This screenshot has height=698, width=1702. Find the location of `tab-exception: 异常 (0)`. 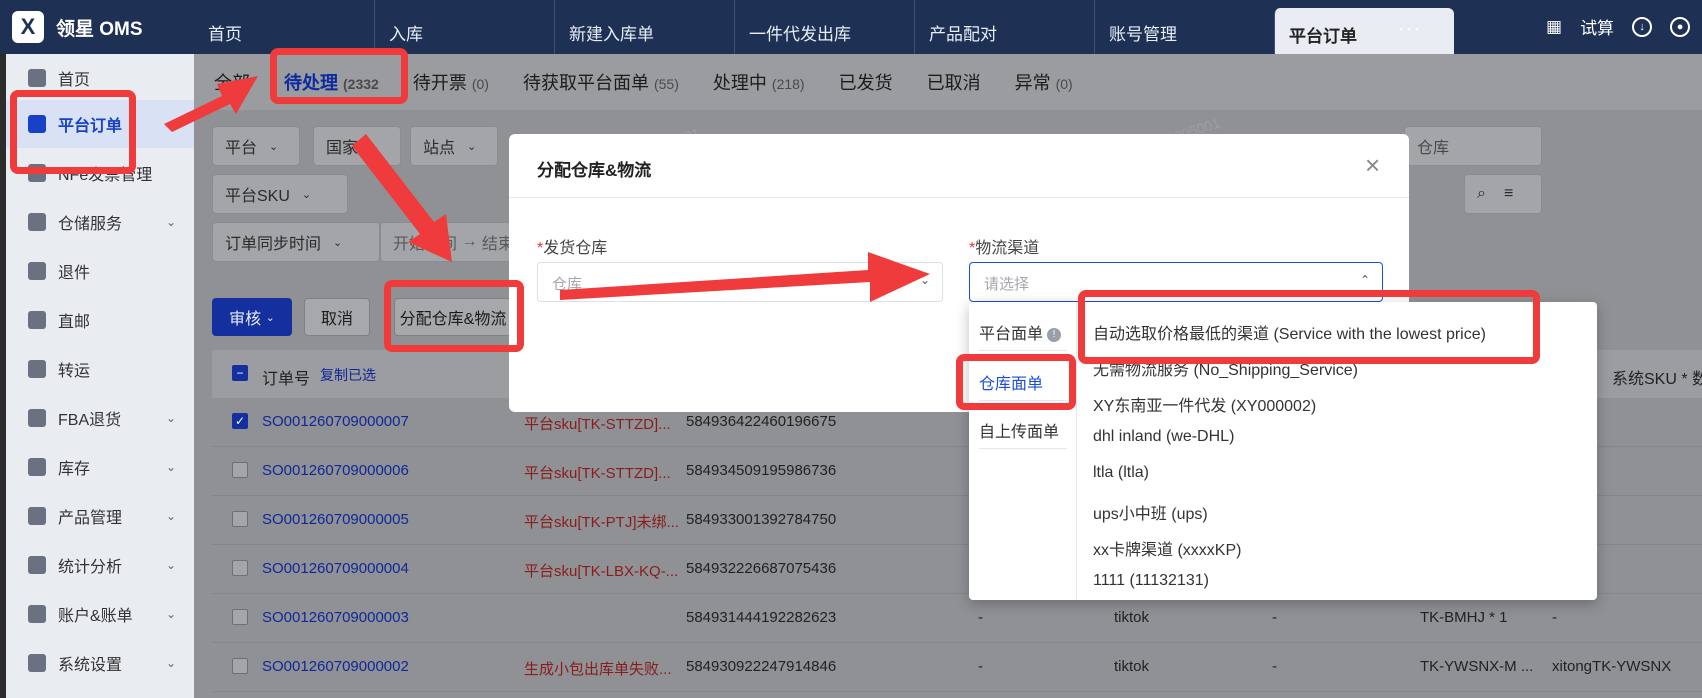

tab-exception: 异常 (0) is located at coordinates (1044, 82).